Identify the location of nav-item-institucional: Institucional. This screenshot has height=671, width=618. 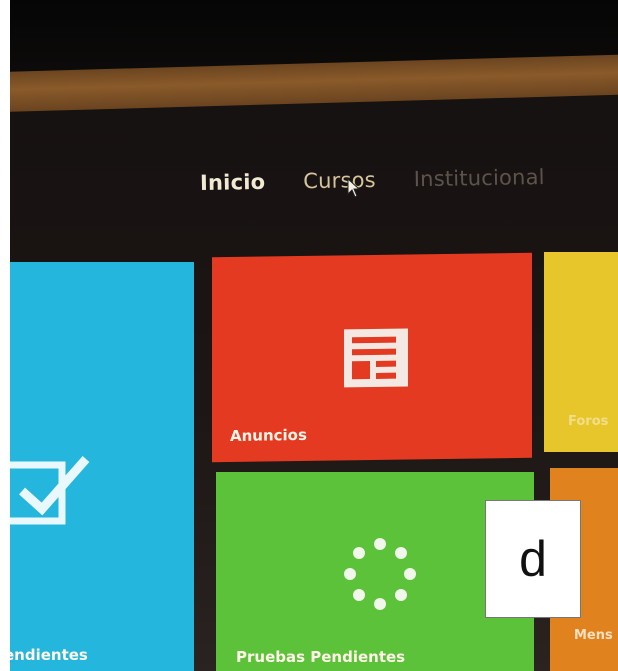
(479, 178).